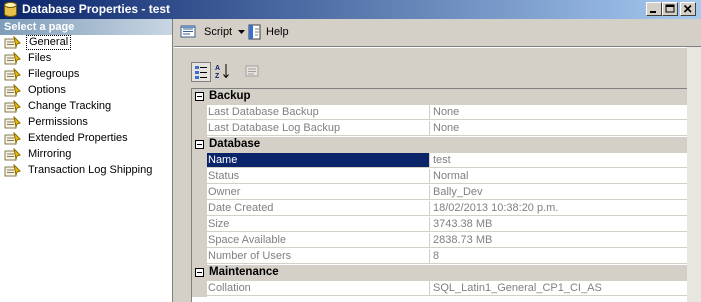 The width and height of the screenshot is (701, 302). I want to click on help-label: Help, so click(277, 32).